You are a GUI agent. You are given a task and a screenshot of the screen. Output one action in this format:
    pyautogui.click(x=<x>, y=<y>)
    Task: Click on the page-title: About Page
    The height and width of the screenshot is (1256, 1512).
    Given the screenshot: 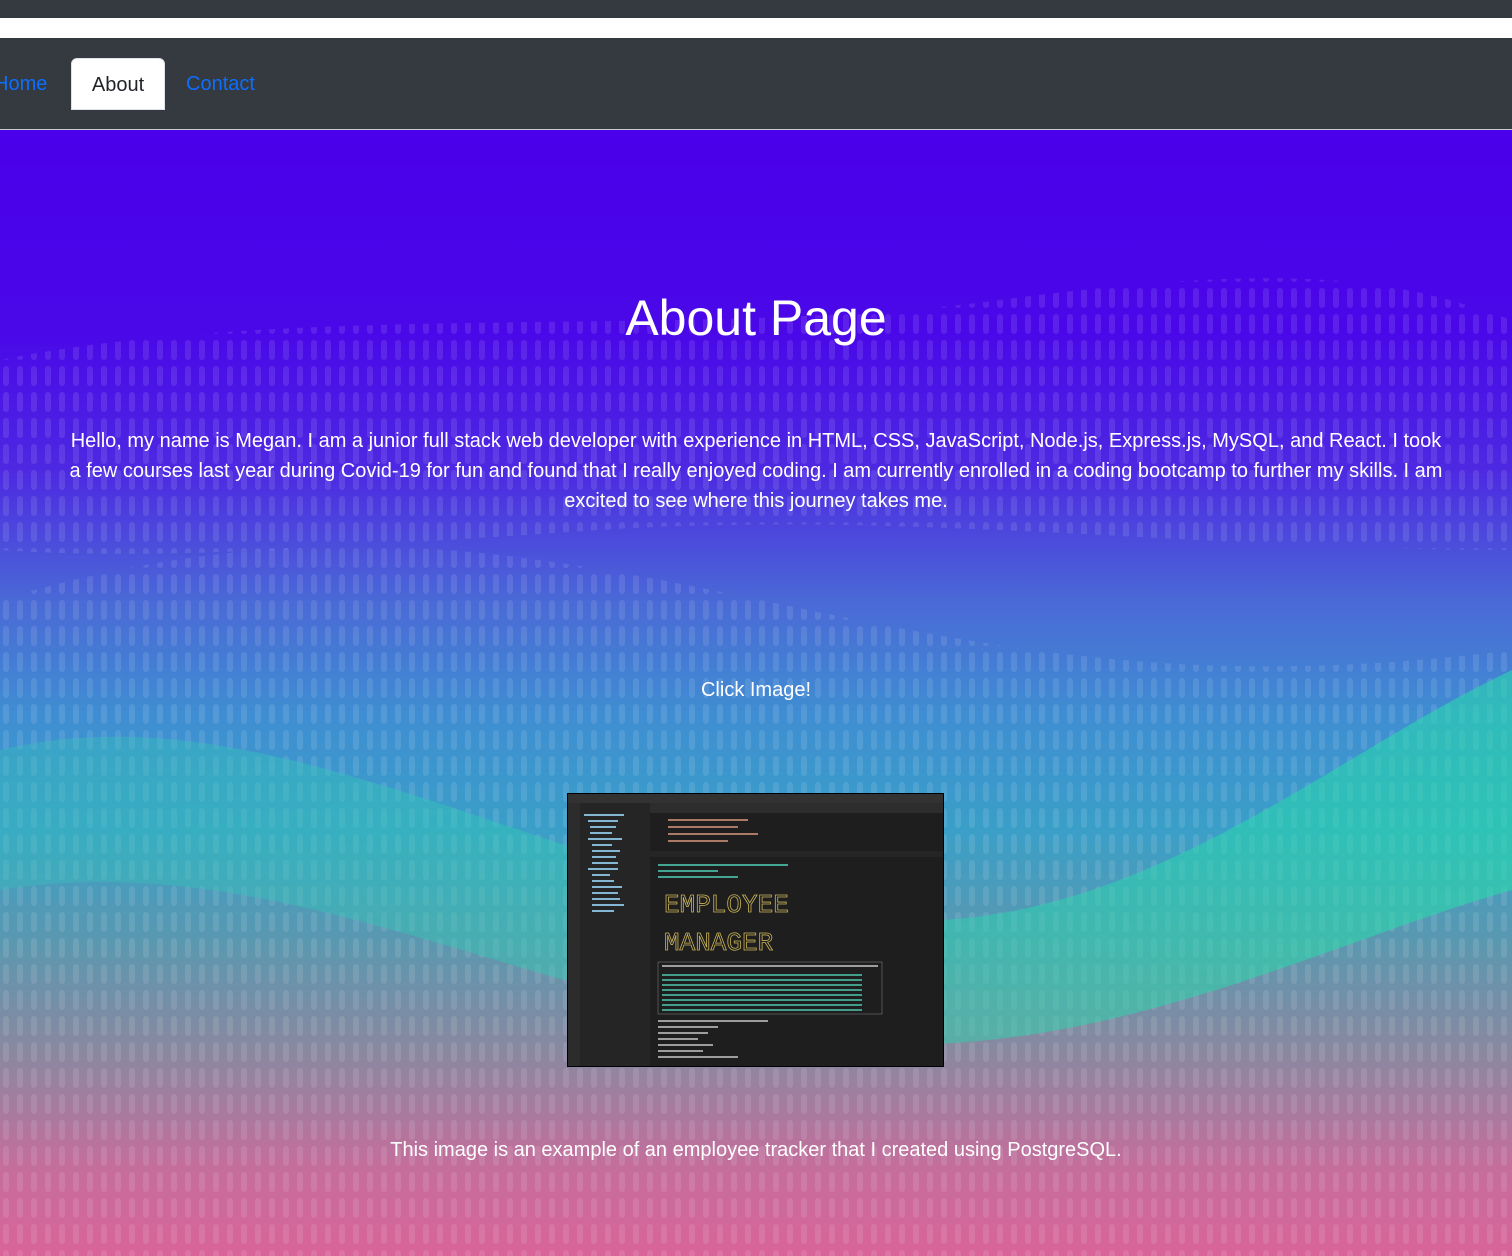 What is the action you would take?
    pyautogui.click(x=756, y=318)
    